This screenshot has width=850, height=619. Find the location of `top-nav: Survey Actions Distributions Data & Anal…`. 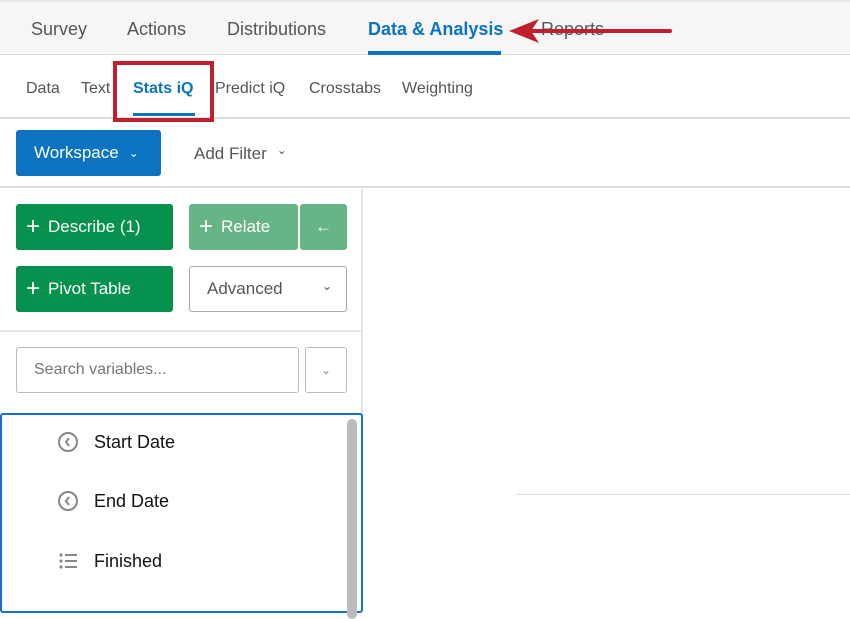

top-nav: Survey Actions Distributions Data & Anal… is located at coordinates (425, 27).